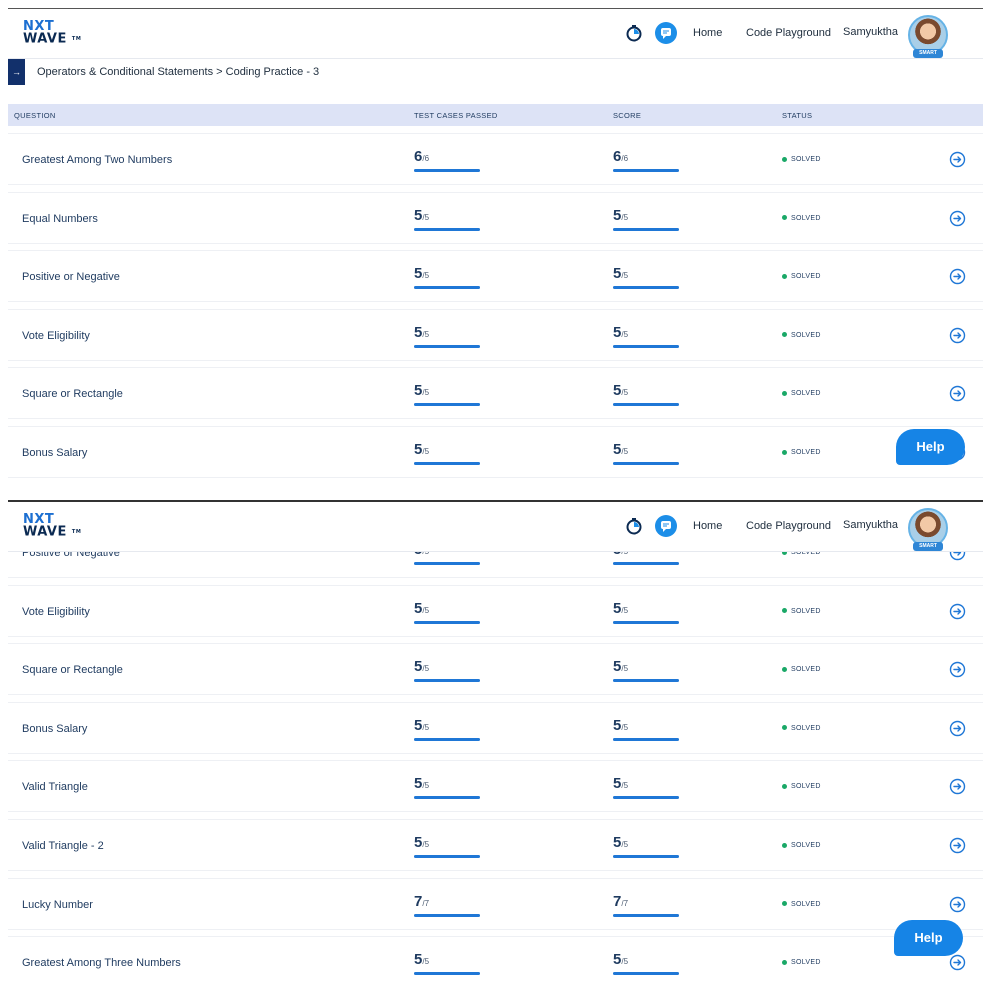 The height and width of the screenshot is (992, 992). Describe the element at coordinates (57, 905) in the screenshot. I see `question-name: Lucky Number` at that location.